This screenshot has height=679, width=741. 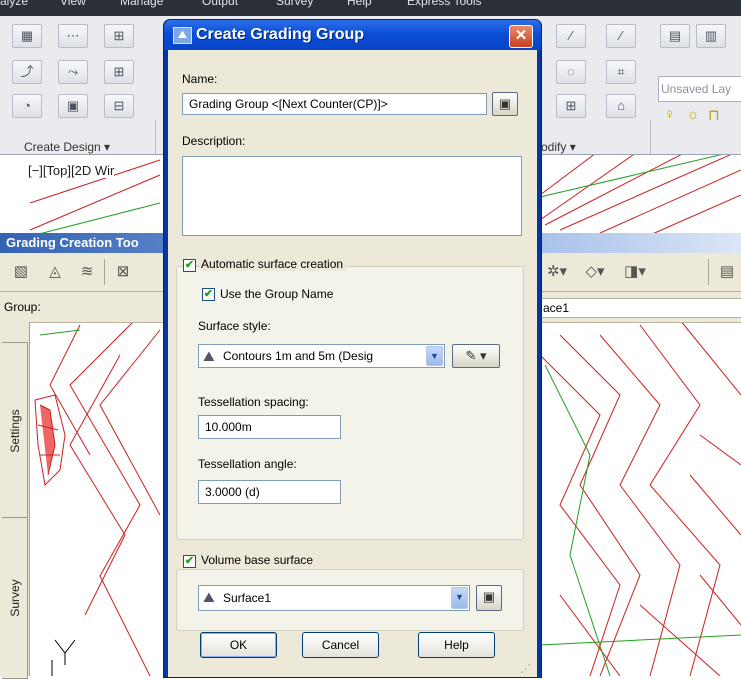 I want to click on edit-name-icon: ▣, so click(x=505, y=103).